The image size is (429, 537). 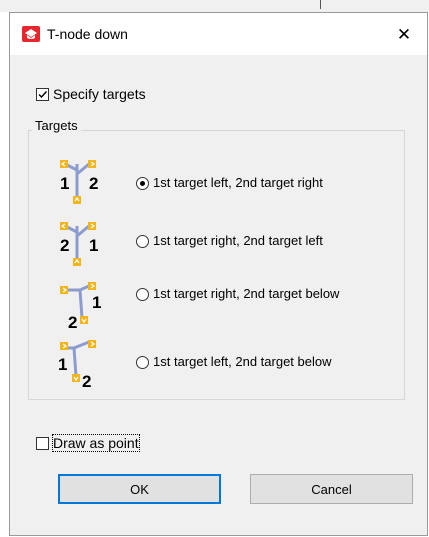 What do you see at coordinates (242, 361) in the screenshot?
I see `option-left-below-label: 1st target left, 2nd target below` at bounding box center [242, 361].